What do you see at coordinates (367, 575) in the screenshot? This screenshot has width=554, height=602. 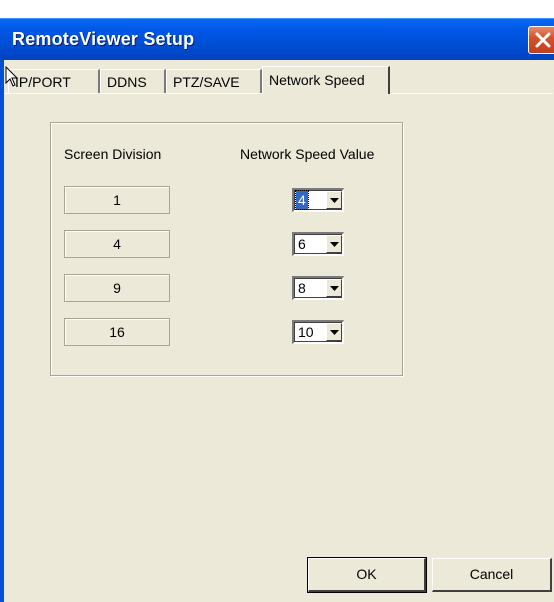 I see `ok-button: OK` at bounding box center [367, 575].